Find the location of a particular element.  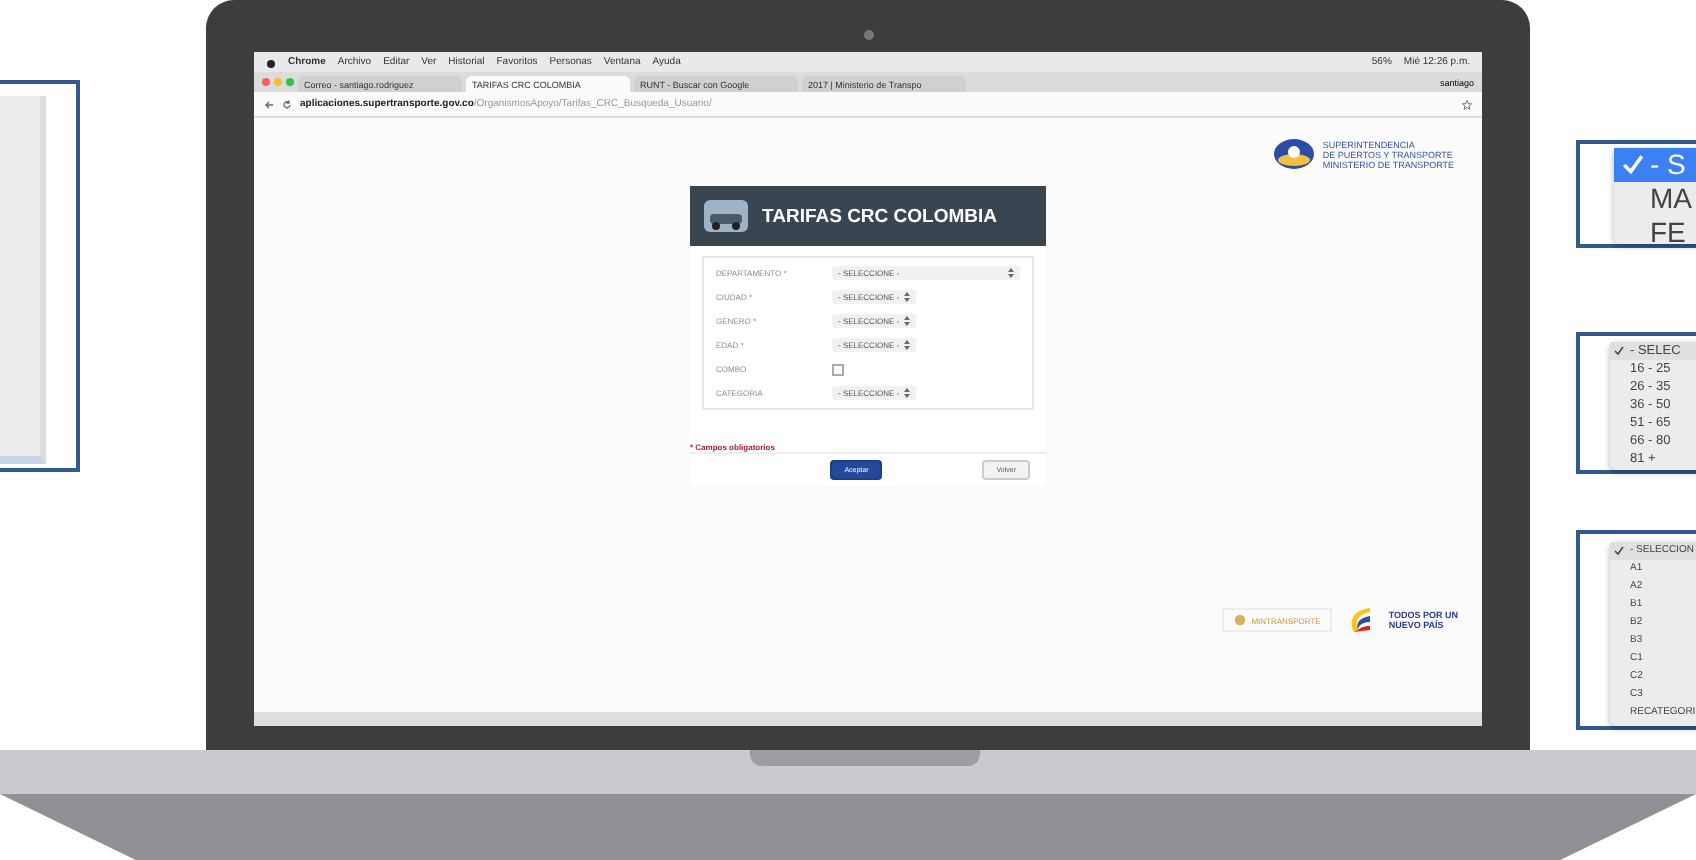

seal-icon is located at coordinates (1239, 620).